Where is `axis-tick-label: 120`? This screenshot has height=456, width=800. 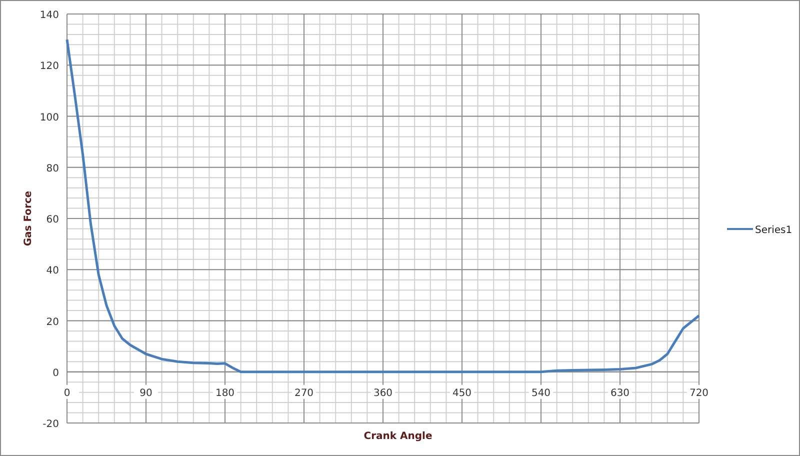 axis-tick-label: 120 is located at coordinates (49, 66).